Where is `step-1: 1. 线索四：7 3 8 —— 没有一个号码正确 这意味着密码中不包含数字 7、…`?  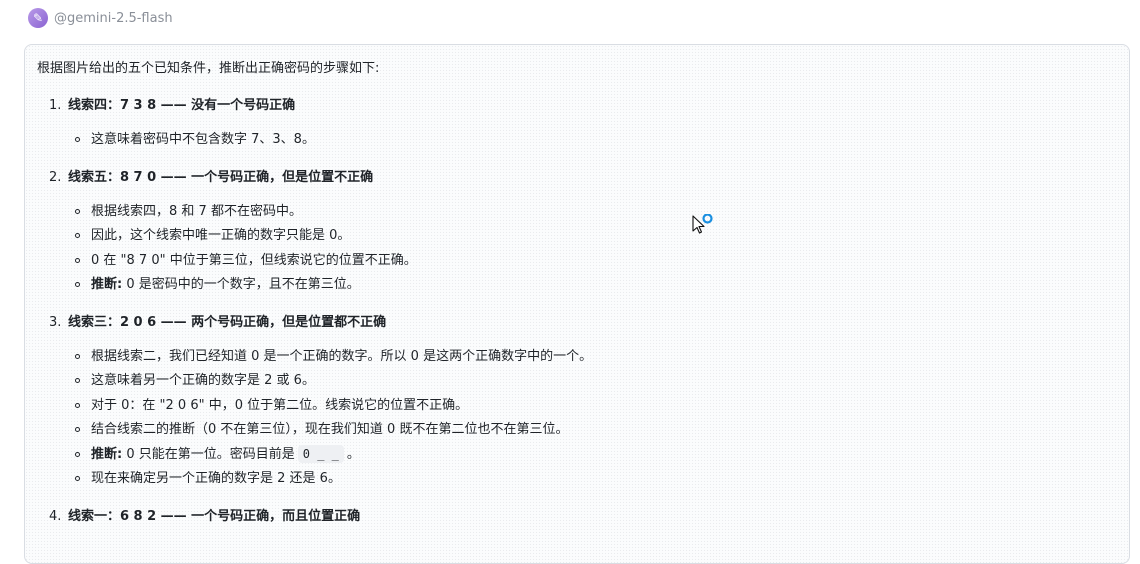
step-1: 1. 线索四：7 3 8 —— 没有一个号码正确 这意味着密码中不包含数字 7、… is located at coordinates (577, 123).